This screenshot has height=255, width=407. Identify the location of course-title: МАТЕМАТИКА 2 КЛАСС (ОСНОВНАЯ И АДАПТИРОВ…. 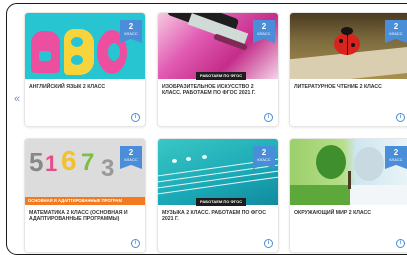
(84, 216).